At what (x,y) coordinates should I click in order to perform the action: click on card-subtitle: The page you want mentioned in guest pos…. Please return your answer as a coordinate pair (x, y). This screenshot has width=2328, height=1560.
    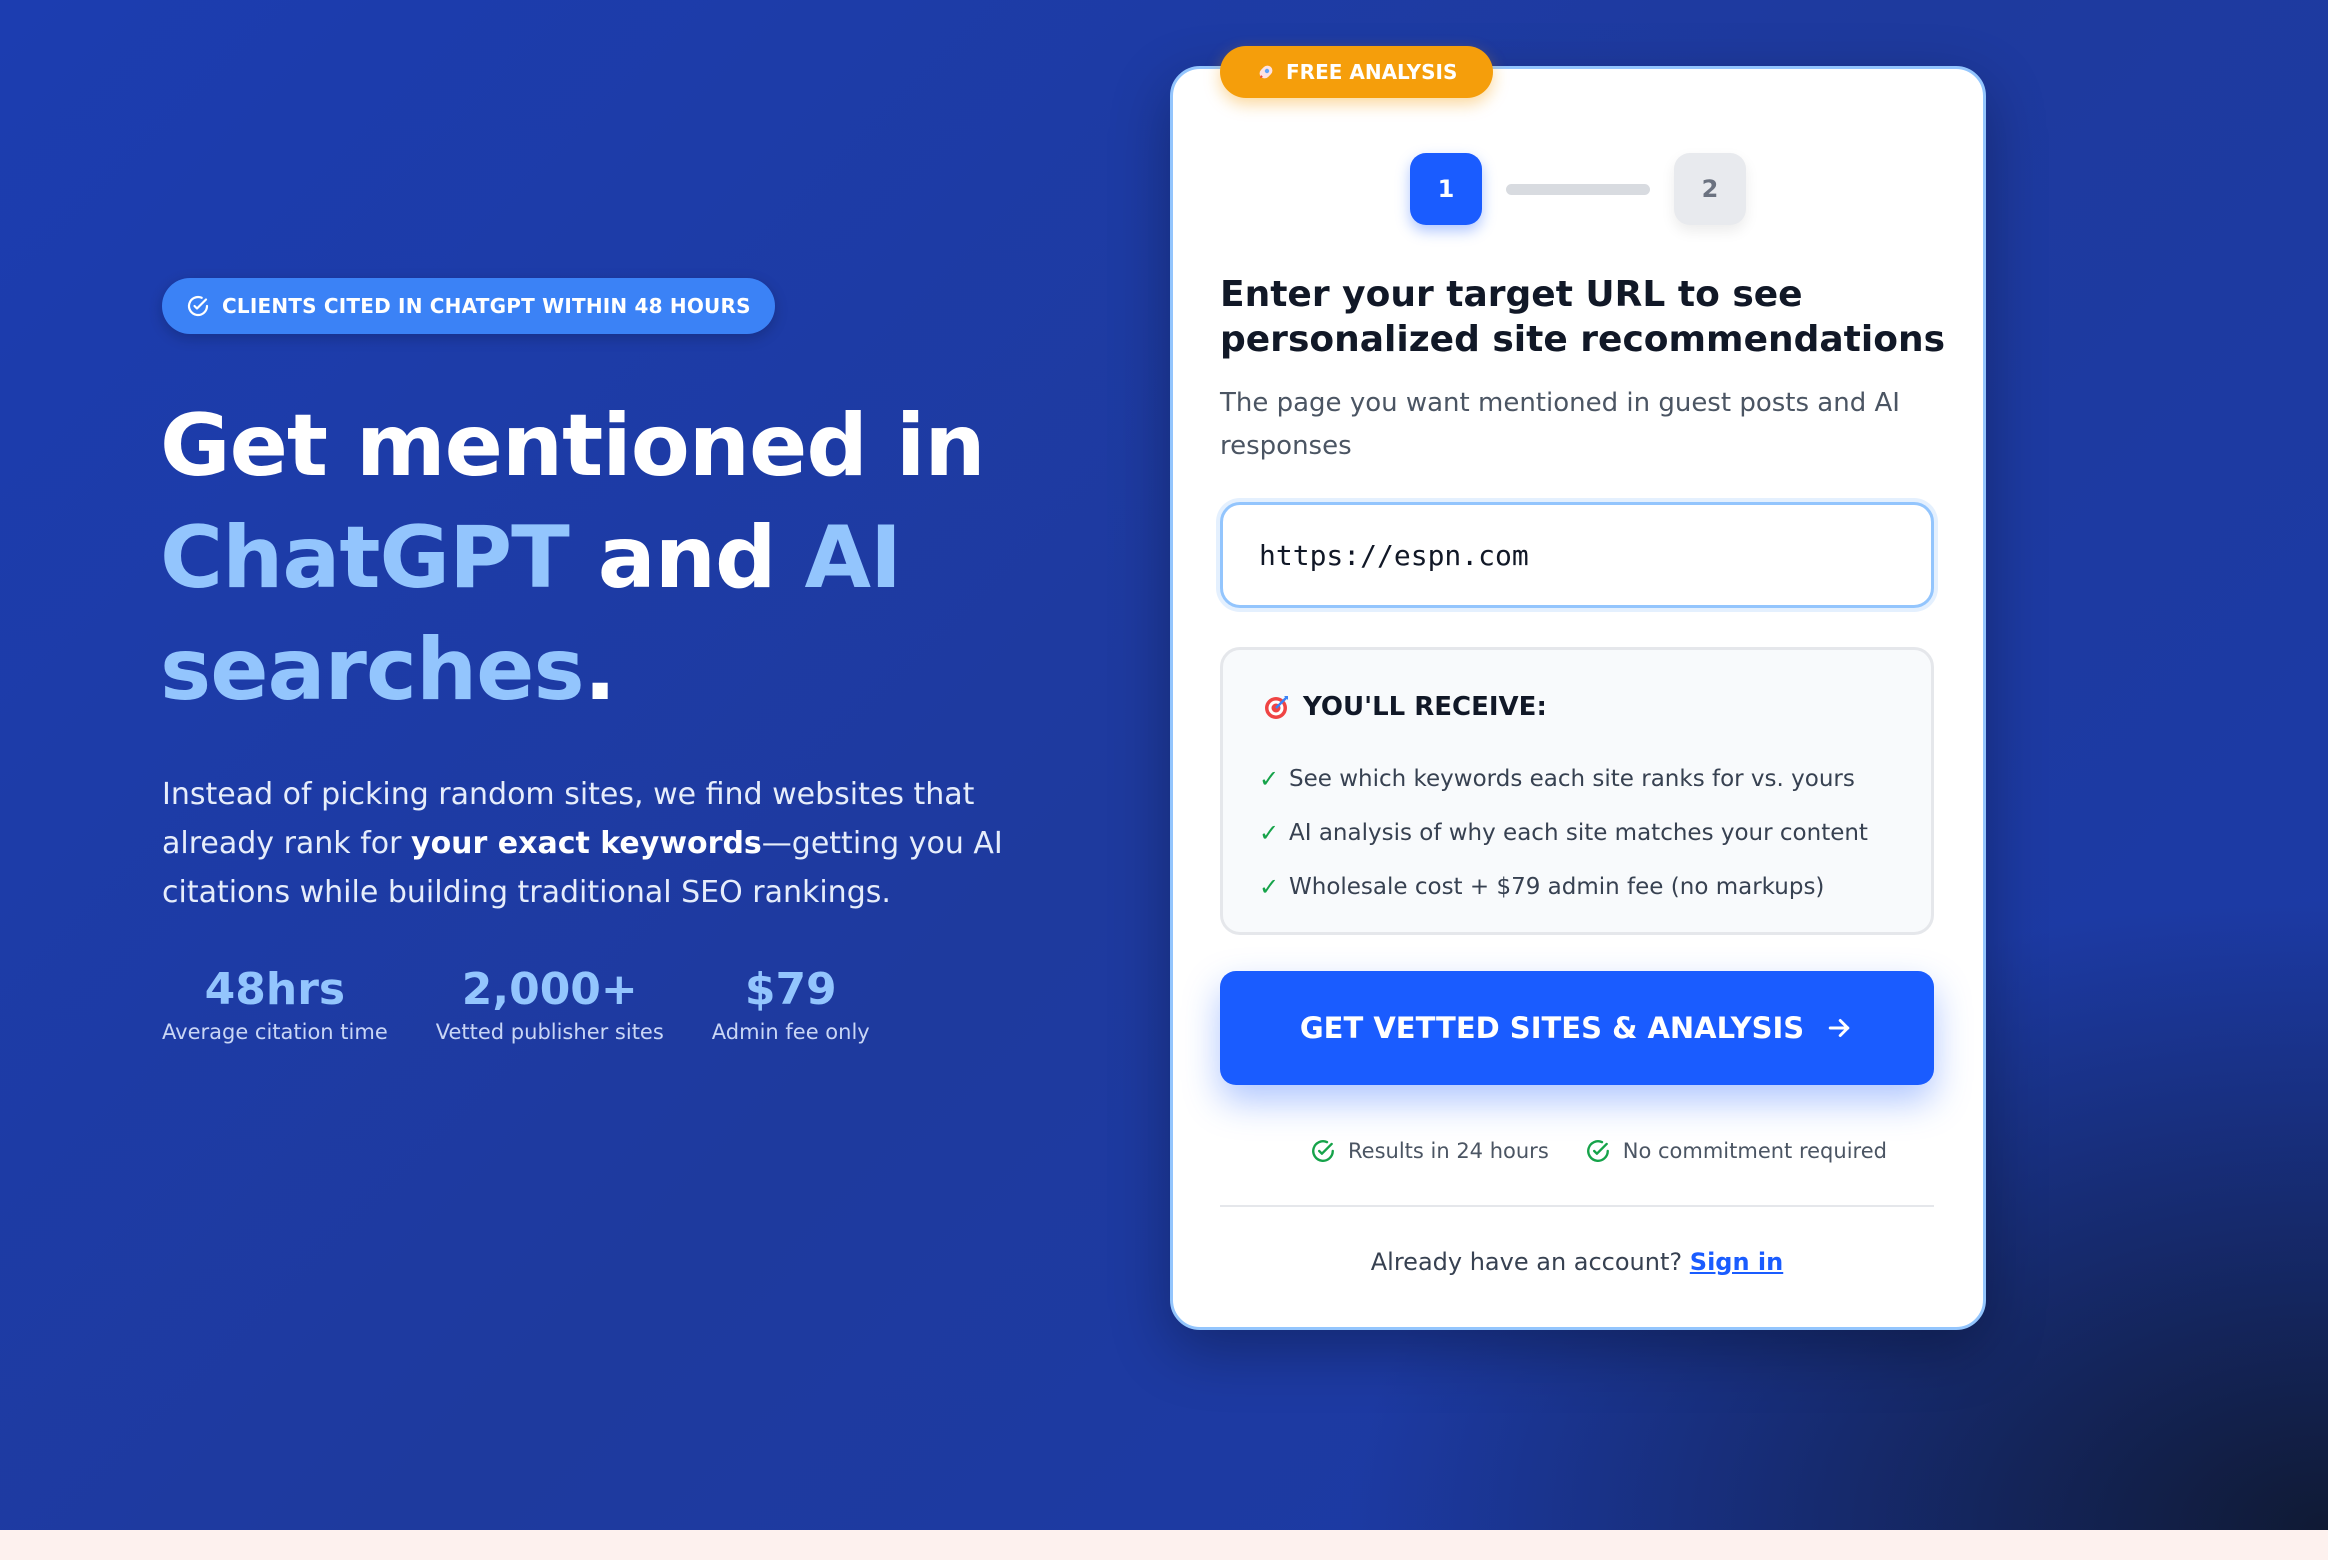
    Looking at the image, I should click on (1560, 424).